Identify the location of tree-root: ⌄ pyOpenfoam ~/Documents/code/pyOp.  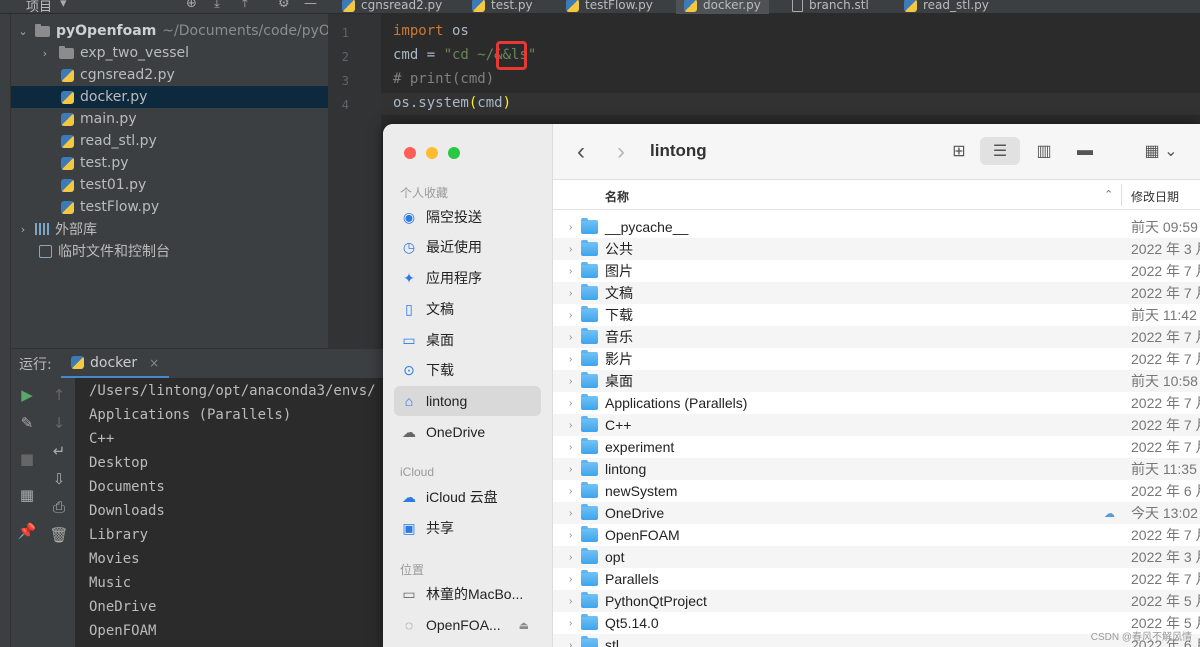
(169, 31).